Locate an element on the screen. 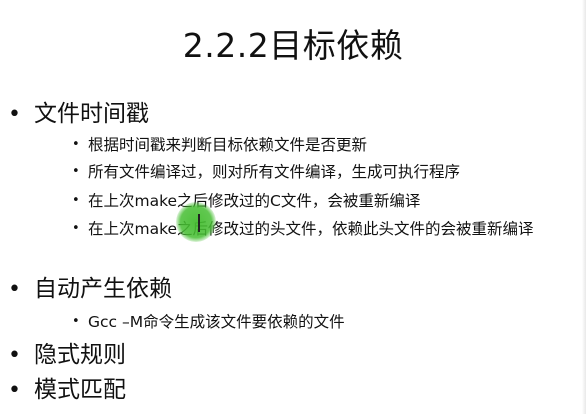 The image size is (586, 414). section-implicit-rules: • 隐式规则 is located at coordinates (67, 355).